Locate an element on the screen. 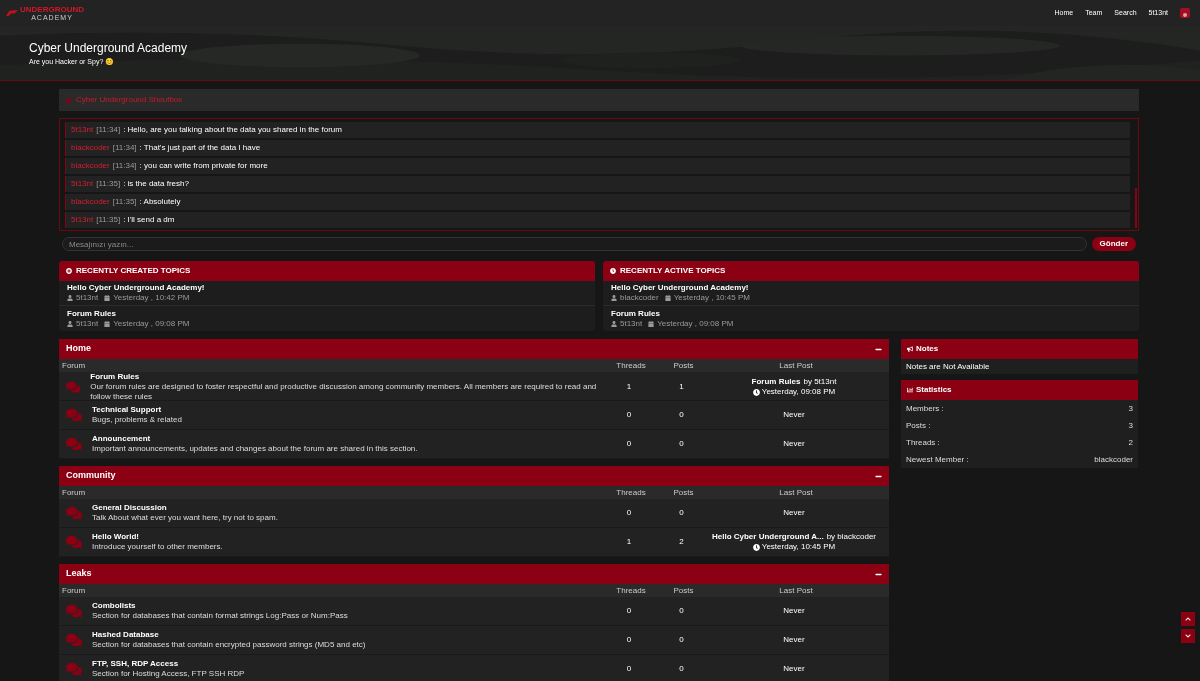 The height and width of the screenshot is (681, 1200). forum-description: Section for Hosting Access, FTP SSH RDP is located at coordinates (168, 674).